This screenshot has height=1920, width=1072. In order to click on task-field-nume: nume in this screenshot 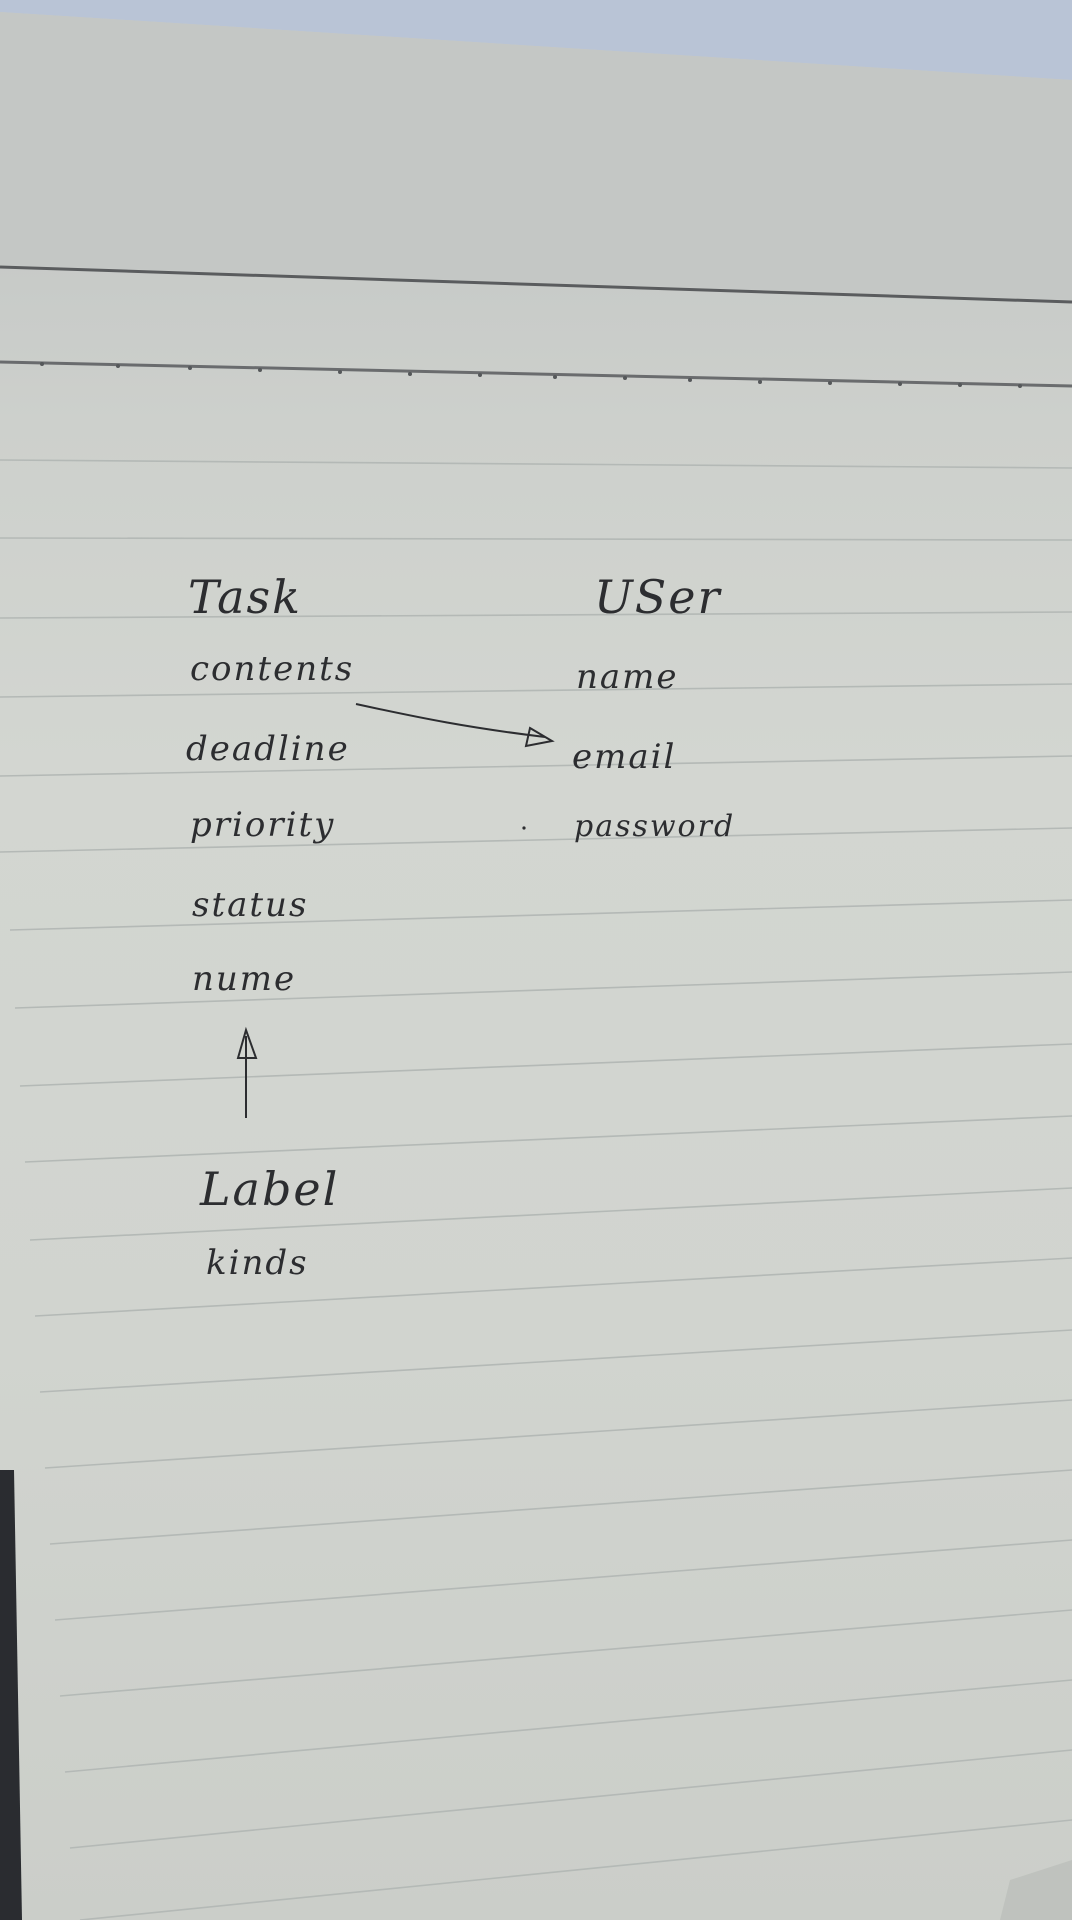, I will do `click(244, 979)`.